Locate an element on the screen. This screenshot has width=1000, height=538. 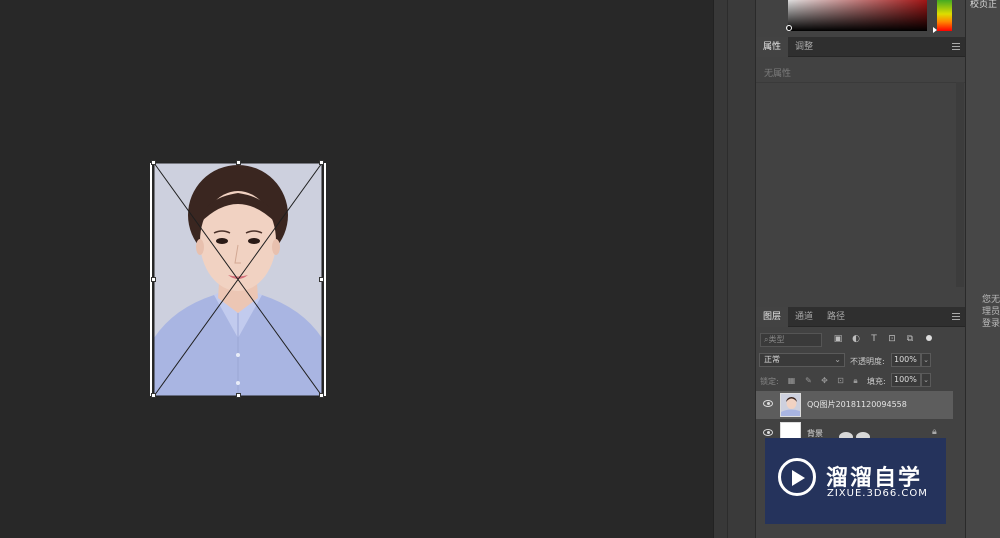
layer-filter-select: ⌕类型 is located at coordinates (791, 340).